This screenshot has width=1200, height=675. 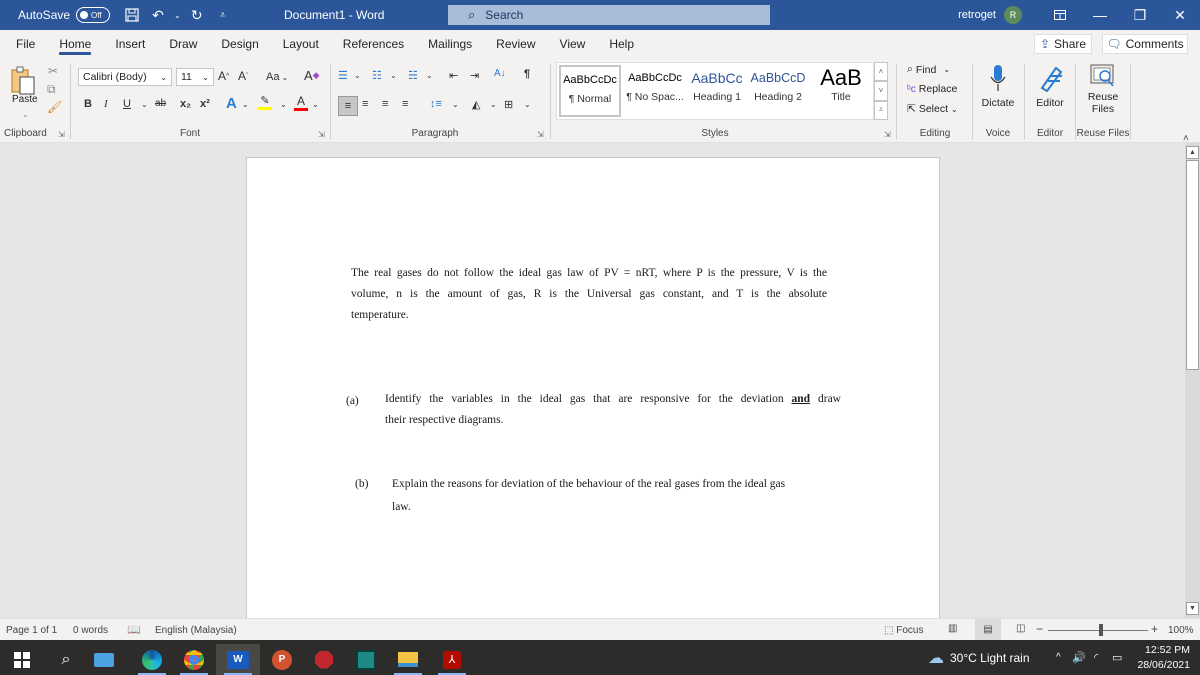 I want to click on vertical-scrollbar: ▲ ▼, so click(x=1192, y=380).